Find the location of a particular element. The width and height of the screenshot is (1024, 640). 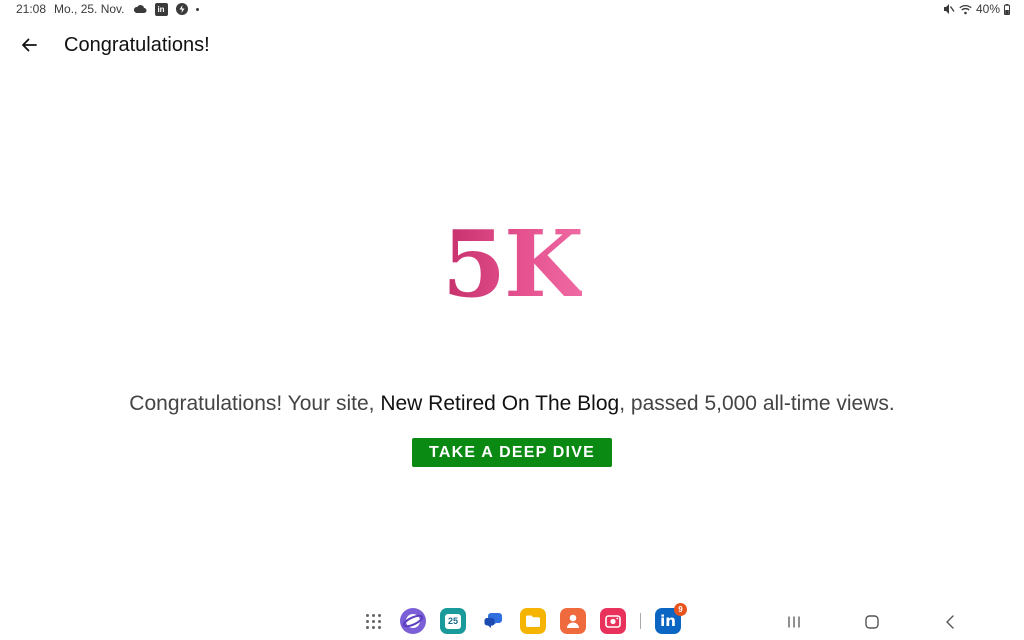

calendar-day: 25 is located at coordinates (452, 621).